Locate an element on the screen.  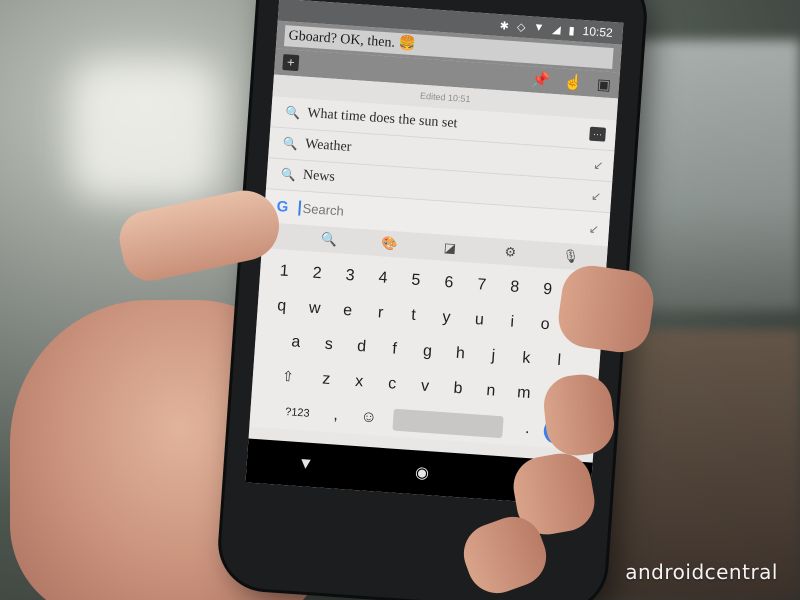
comma-key: , is located at coordinates (336, 415).